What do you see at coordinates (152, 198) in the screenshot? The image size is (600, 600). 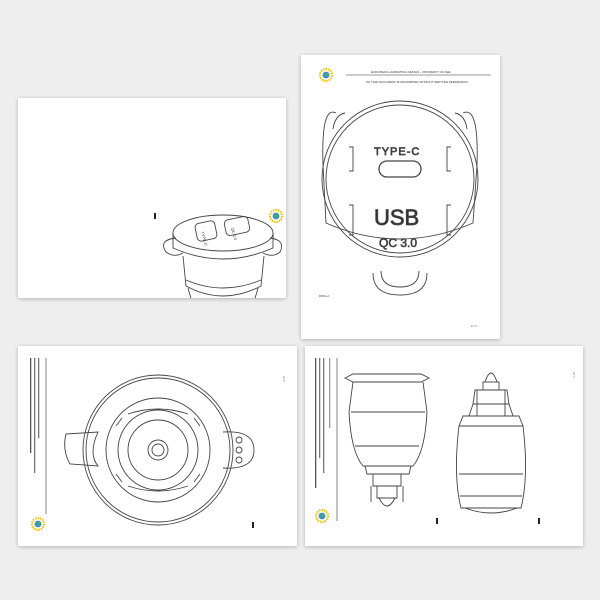 I see `drawing-sheet-isometric: TYPE-C QC 3.0` at bounding box center [152, 198].